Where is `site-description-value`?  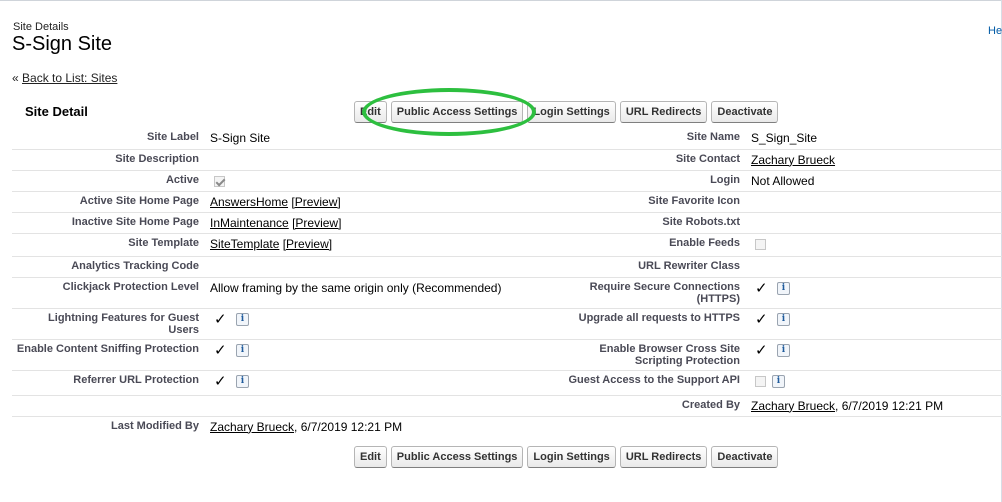
site-description-value is located at coordinates (380, 160).